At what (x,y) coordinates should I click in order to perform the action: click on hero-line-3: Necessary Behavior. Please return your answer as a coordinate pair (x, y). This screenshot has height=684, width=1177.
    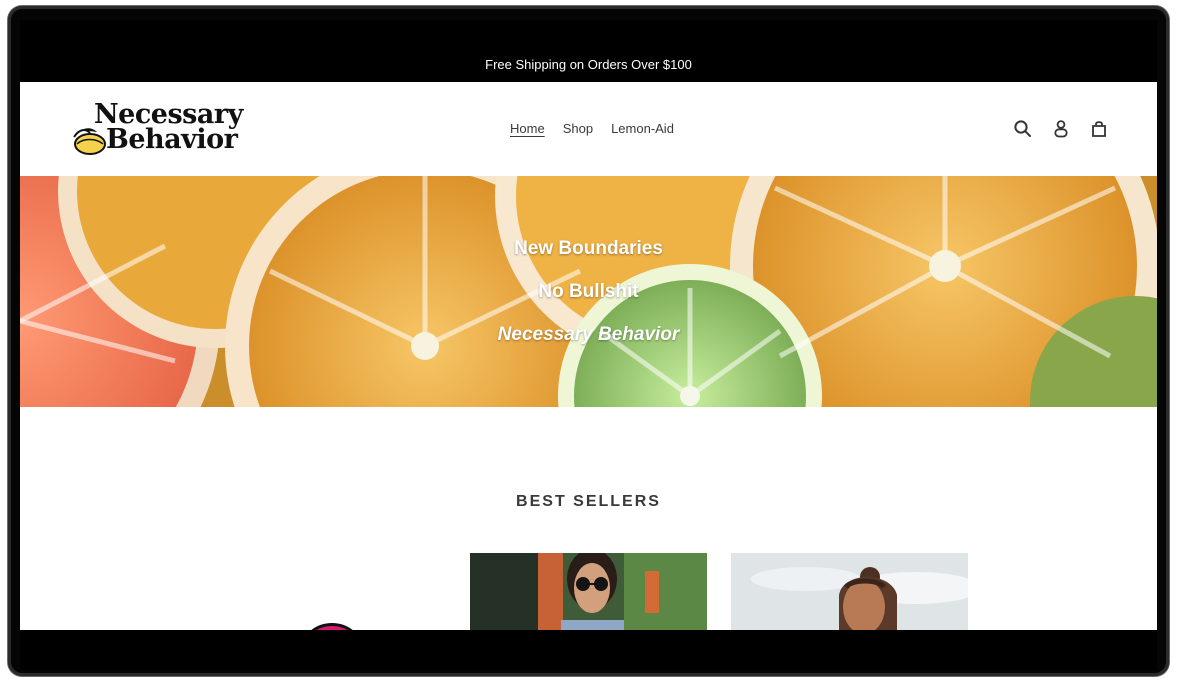
    Looking at the image, I should click on (588, 334).